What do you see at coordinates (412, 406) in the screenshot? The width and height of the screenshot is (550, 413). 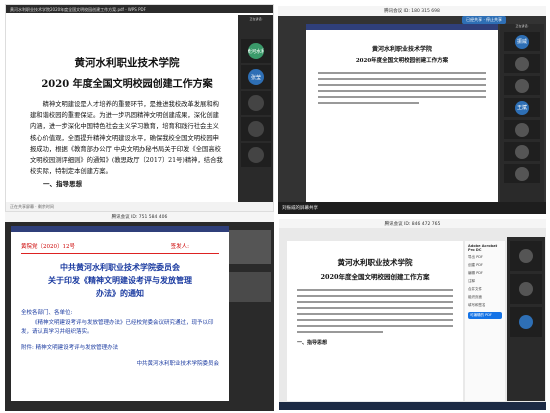 I see `windows-taskbar` at bounding box center [412, 406].